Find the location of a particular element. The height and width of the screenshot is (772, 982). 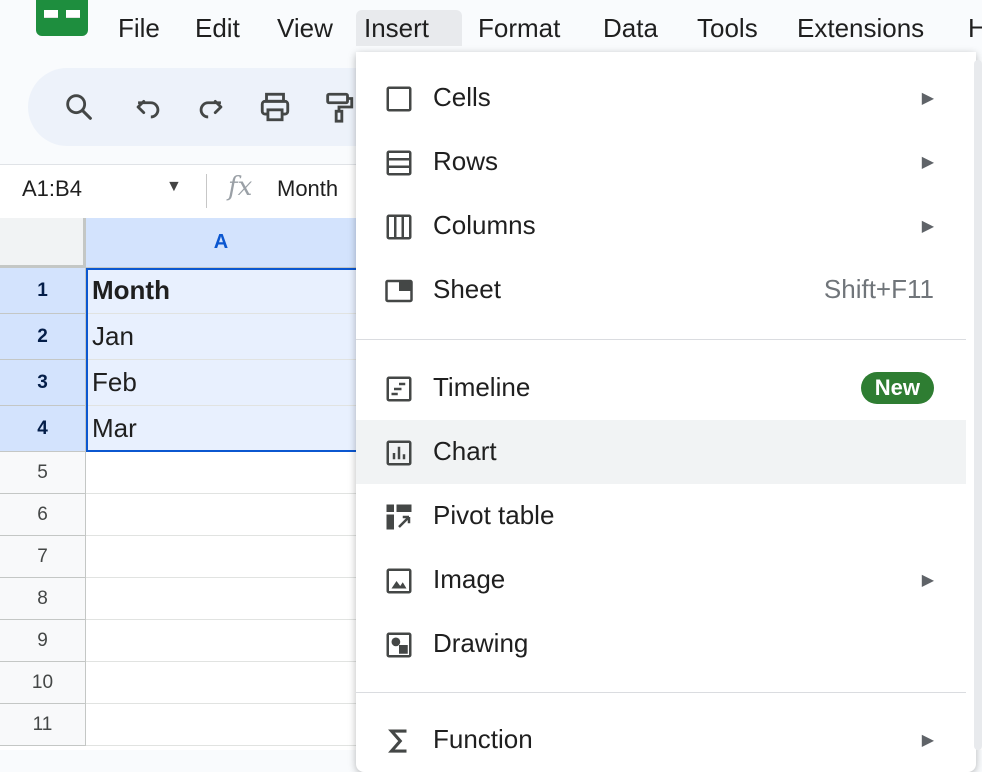

menu-item-sheet: Sheet Shift+F11 is located at coordinates (661, 290).